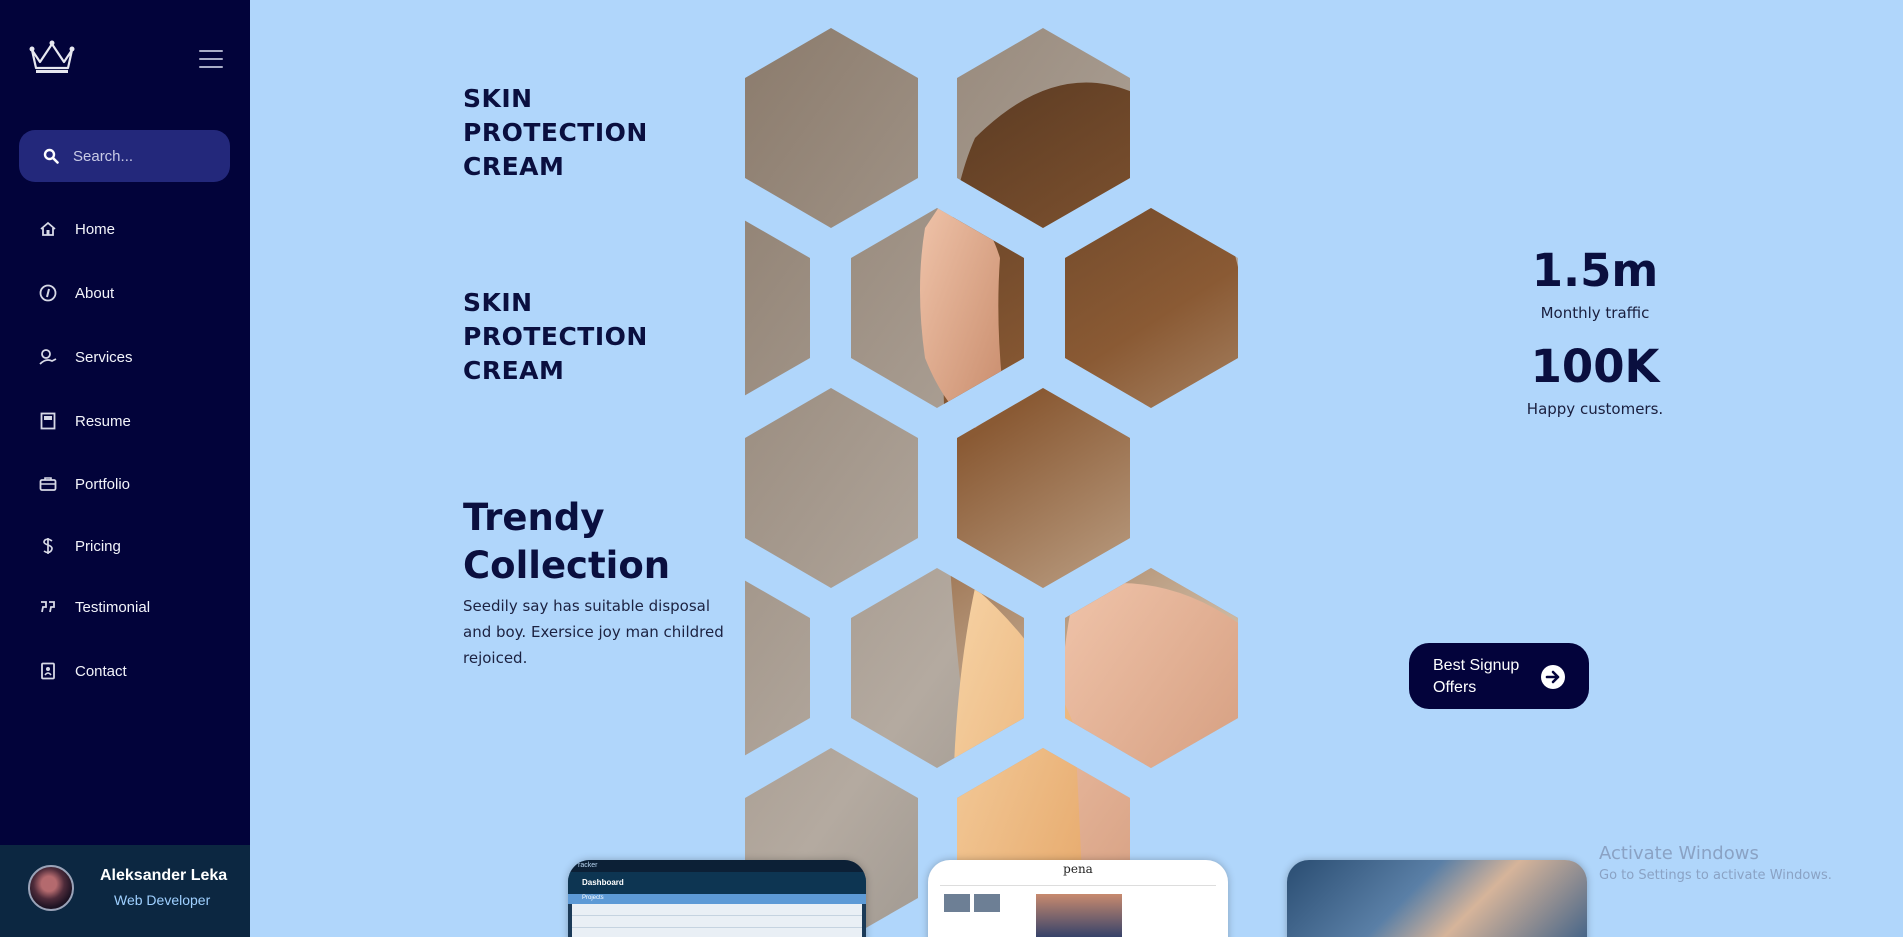 The image size is (1903, 937). What do you see at coordinates (48, 484) in the screenshot?
I see `briefcase-icon` at bounding box center [48, 484].